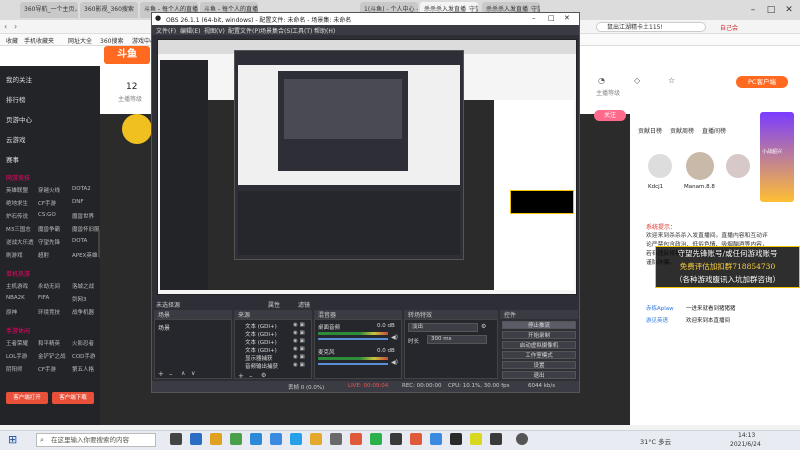 This screenshot has width=800, height=450. What do you see at coordinates (539, 325) in the screenshot?
I see `stop-streaming-button: 停止推流` at bounding box center [539, 325].